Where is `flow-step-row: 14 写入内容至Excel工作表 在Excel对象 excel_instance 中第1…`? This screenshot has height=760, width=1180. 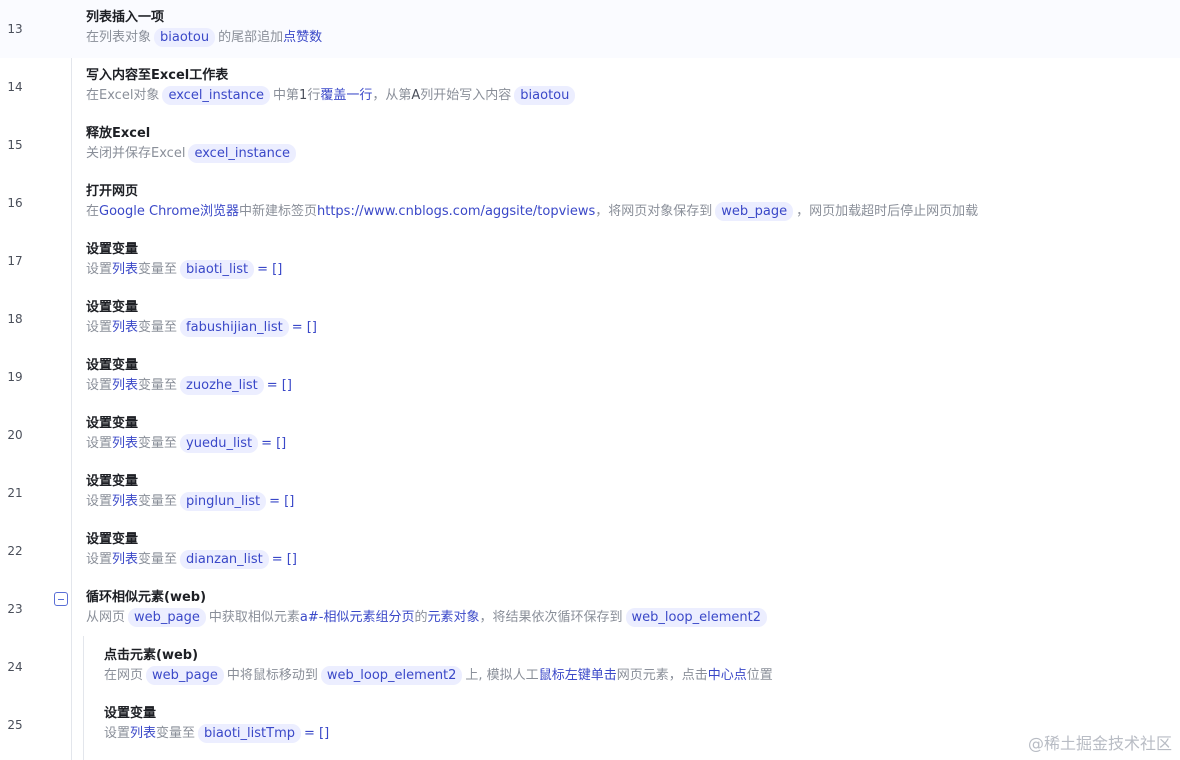
flow-step-row: 14 写入内容至Excel工作表 在Excel对象 excel_instance 中第1… is located at coordinates (590, 87).